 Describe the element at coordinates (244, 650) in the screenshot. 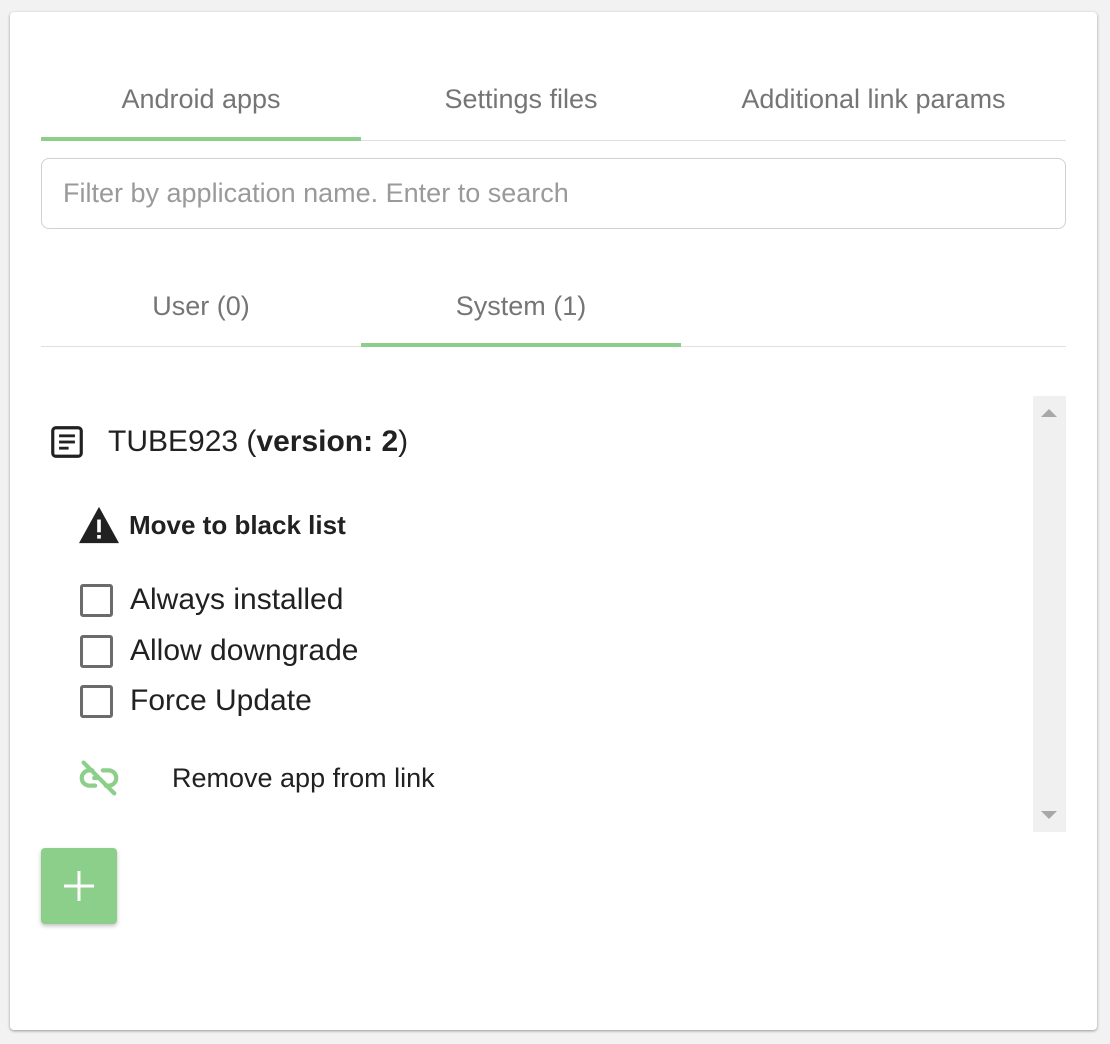

I see `allow-downgrade-label: Allow downgrade` at that location.